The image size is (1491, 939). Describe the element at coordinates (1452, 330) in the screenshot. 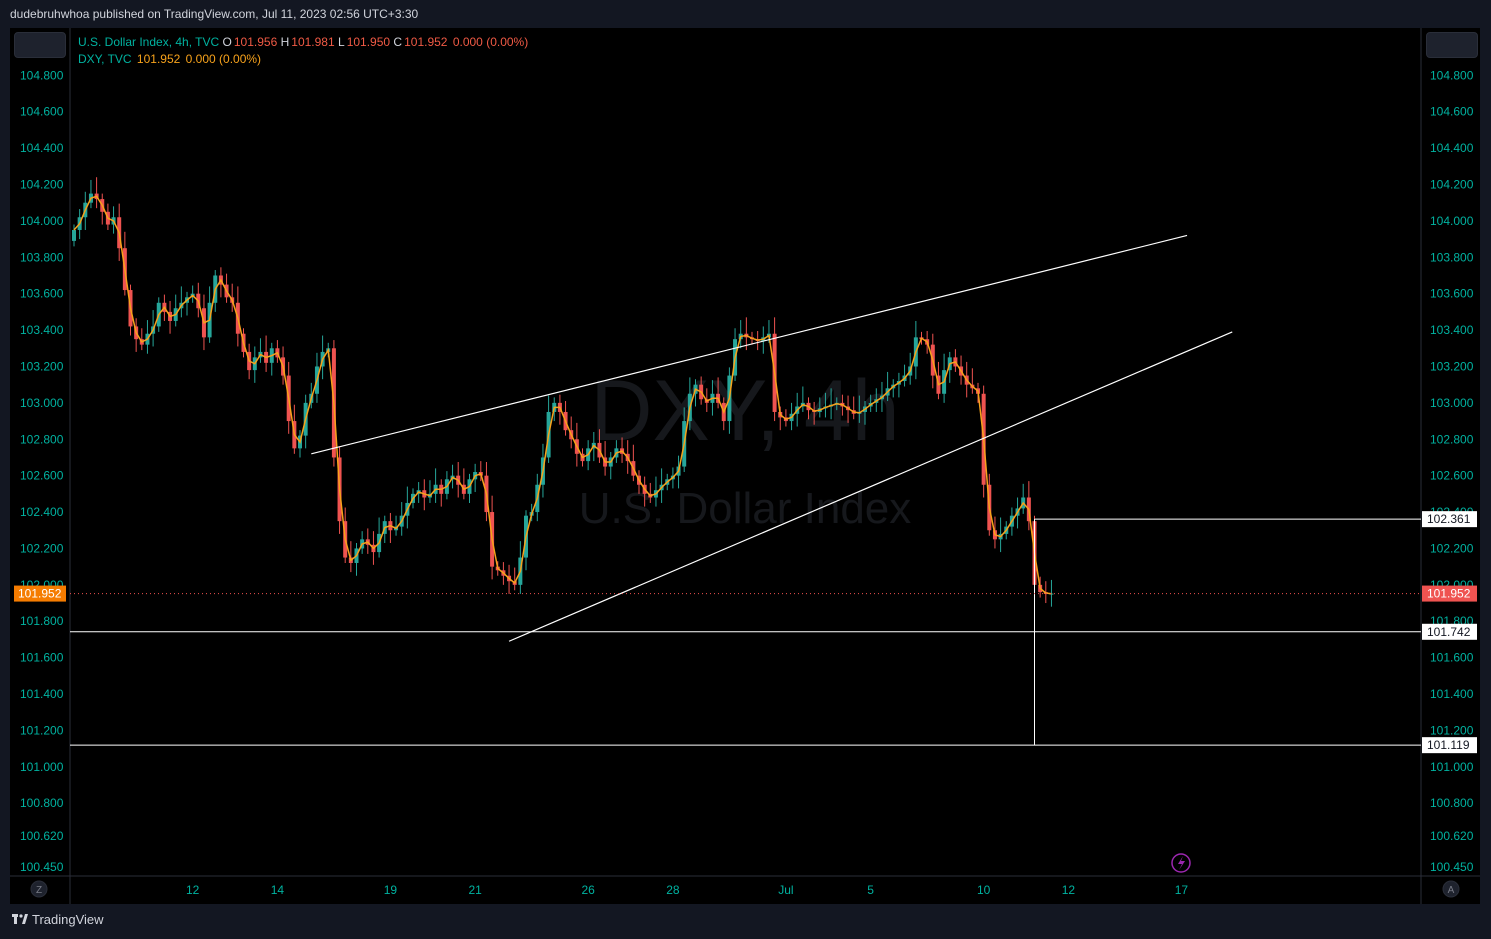

I see `y-tick-label-right: 103.400` at that location.